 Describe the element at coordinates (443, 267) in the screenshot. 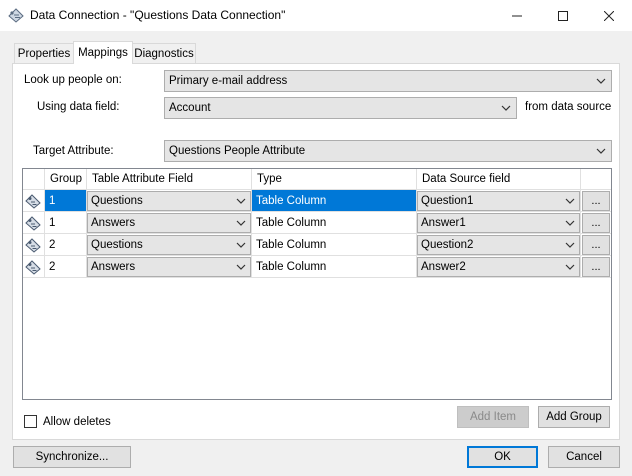

I see `source-value: Answer2` at that location.